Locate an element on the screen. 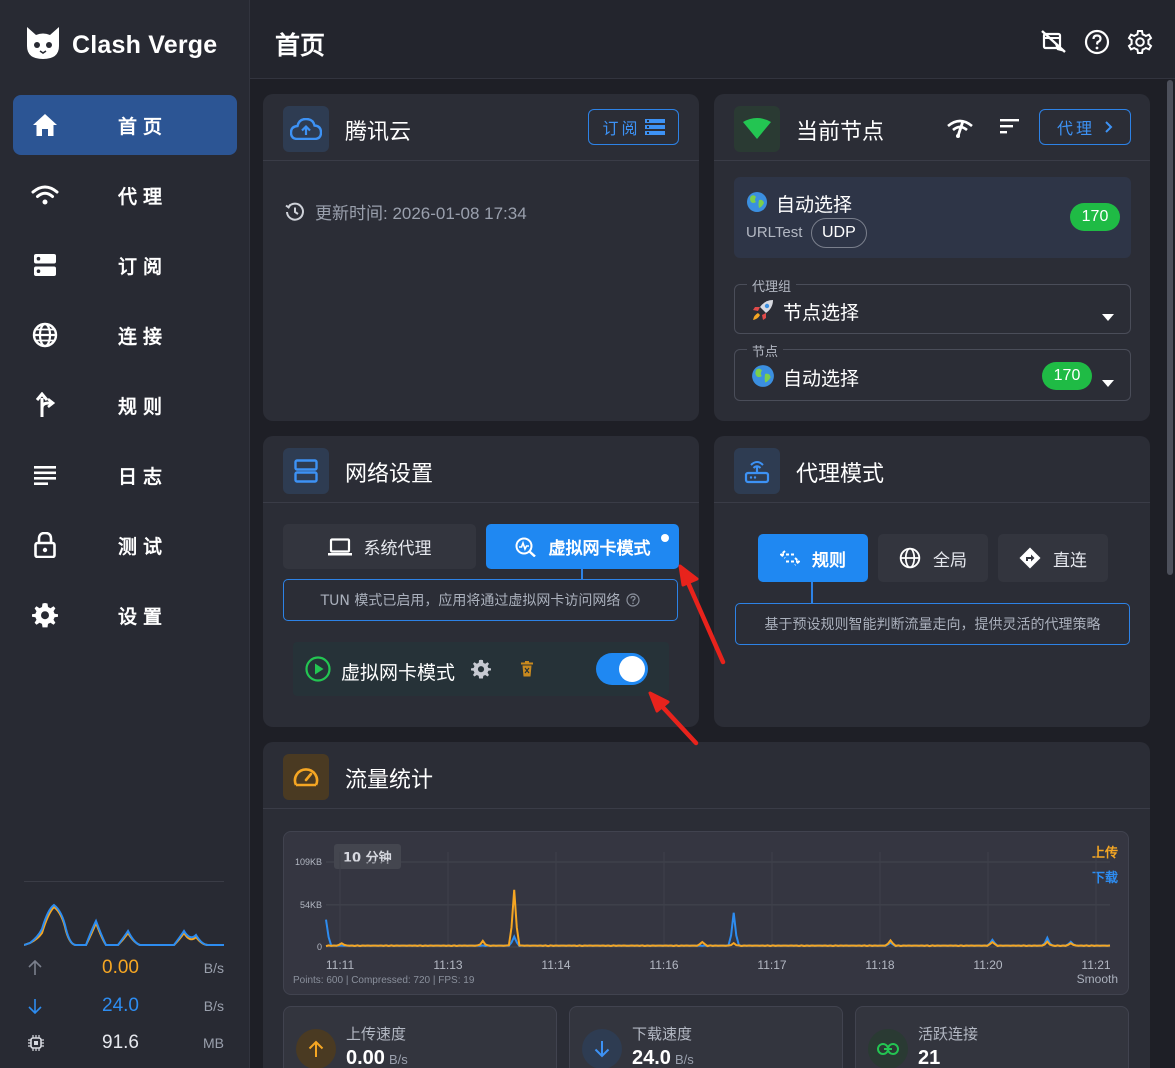  nav-item-logs: 日志 is located at coordinates (125, 475).